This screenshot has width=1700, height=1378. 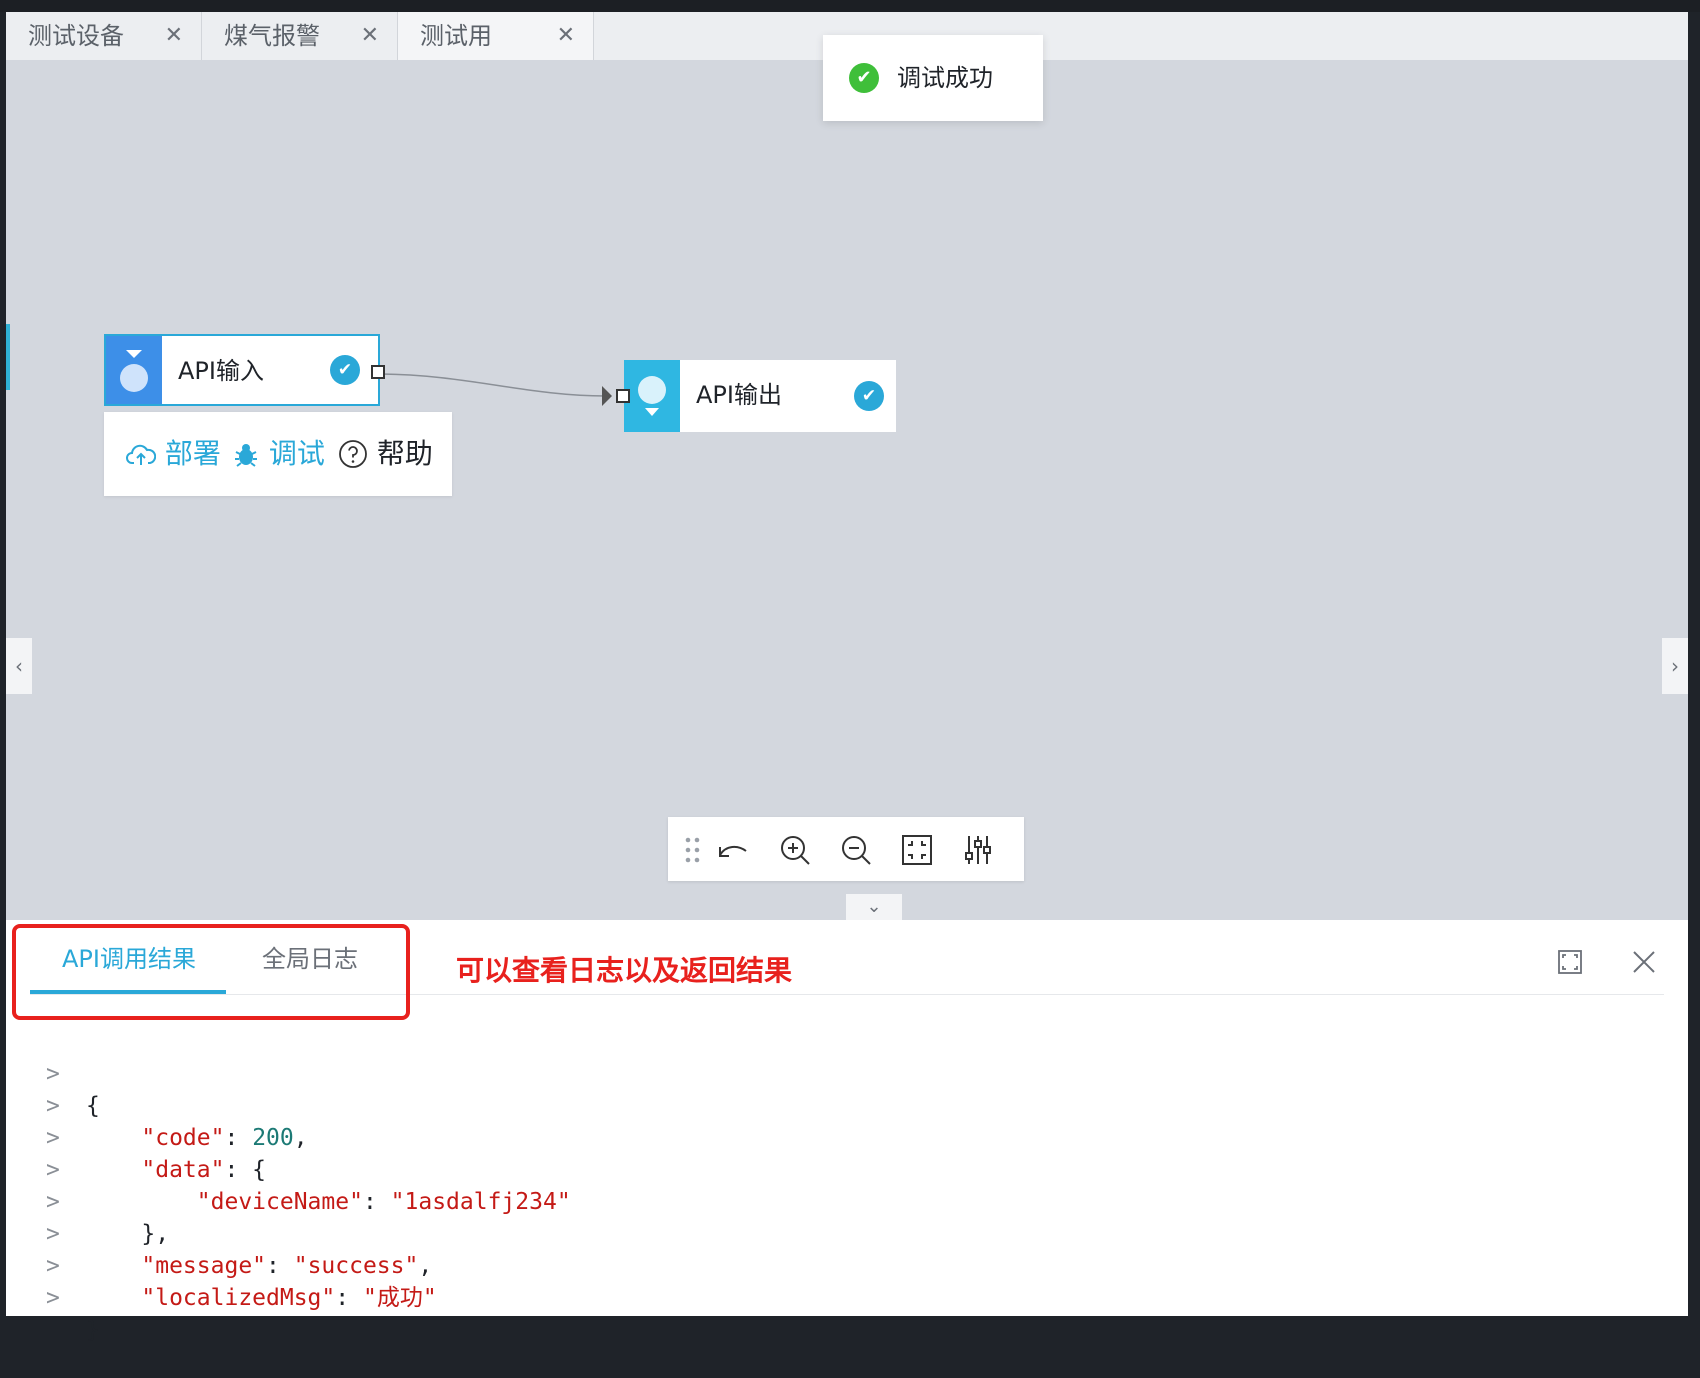 What do you see at coordinates (624, 970) in the screenshot?
I see `annotation-text: 可以查看日志以及返回结果` at bounding box center [624, 970].